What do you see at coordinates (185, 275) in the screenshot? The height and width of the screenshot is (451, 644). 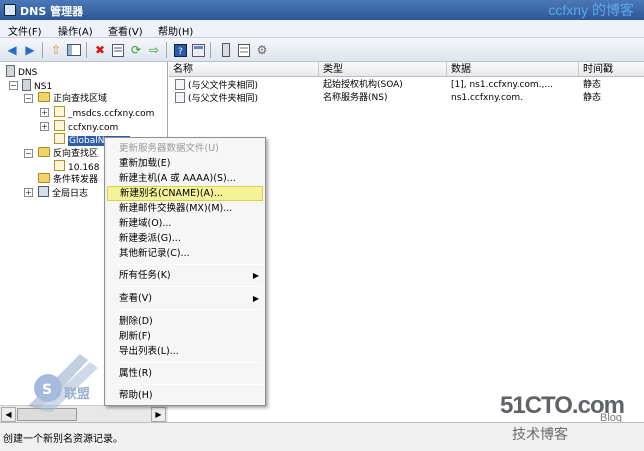 I see `menu-item-all-tasks: 所有任务(K) ▶` at bounding box center [185, 275].